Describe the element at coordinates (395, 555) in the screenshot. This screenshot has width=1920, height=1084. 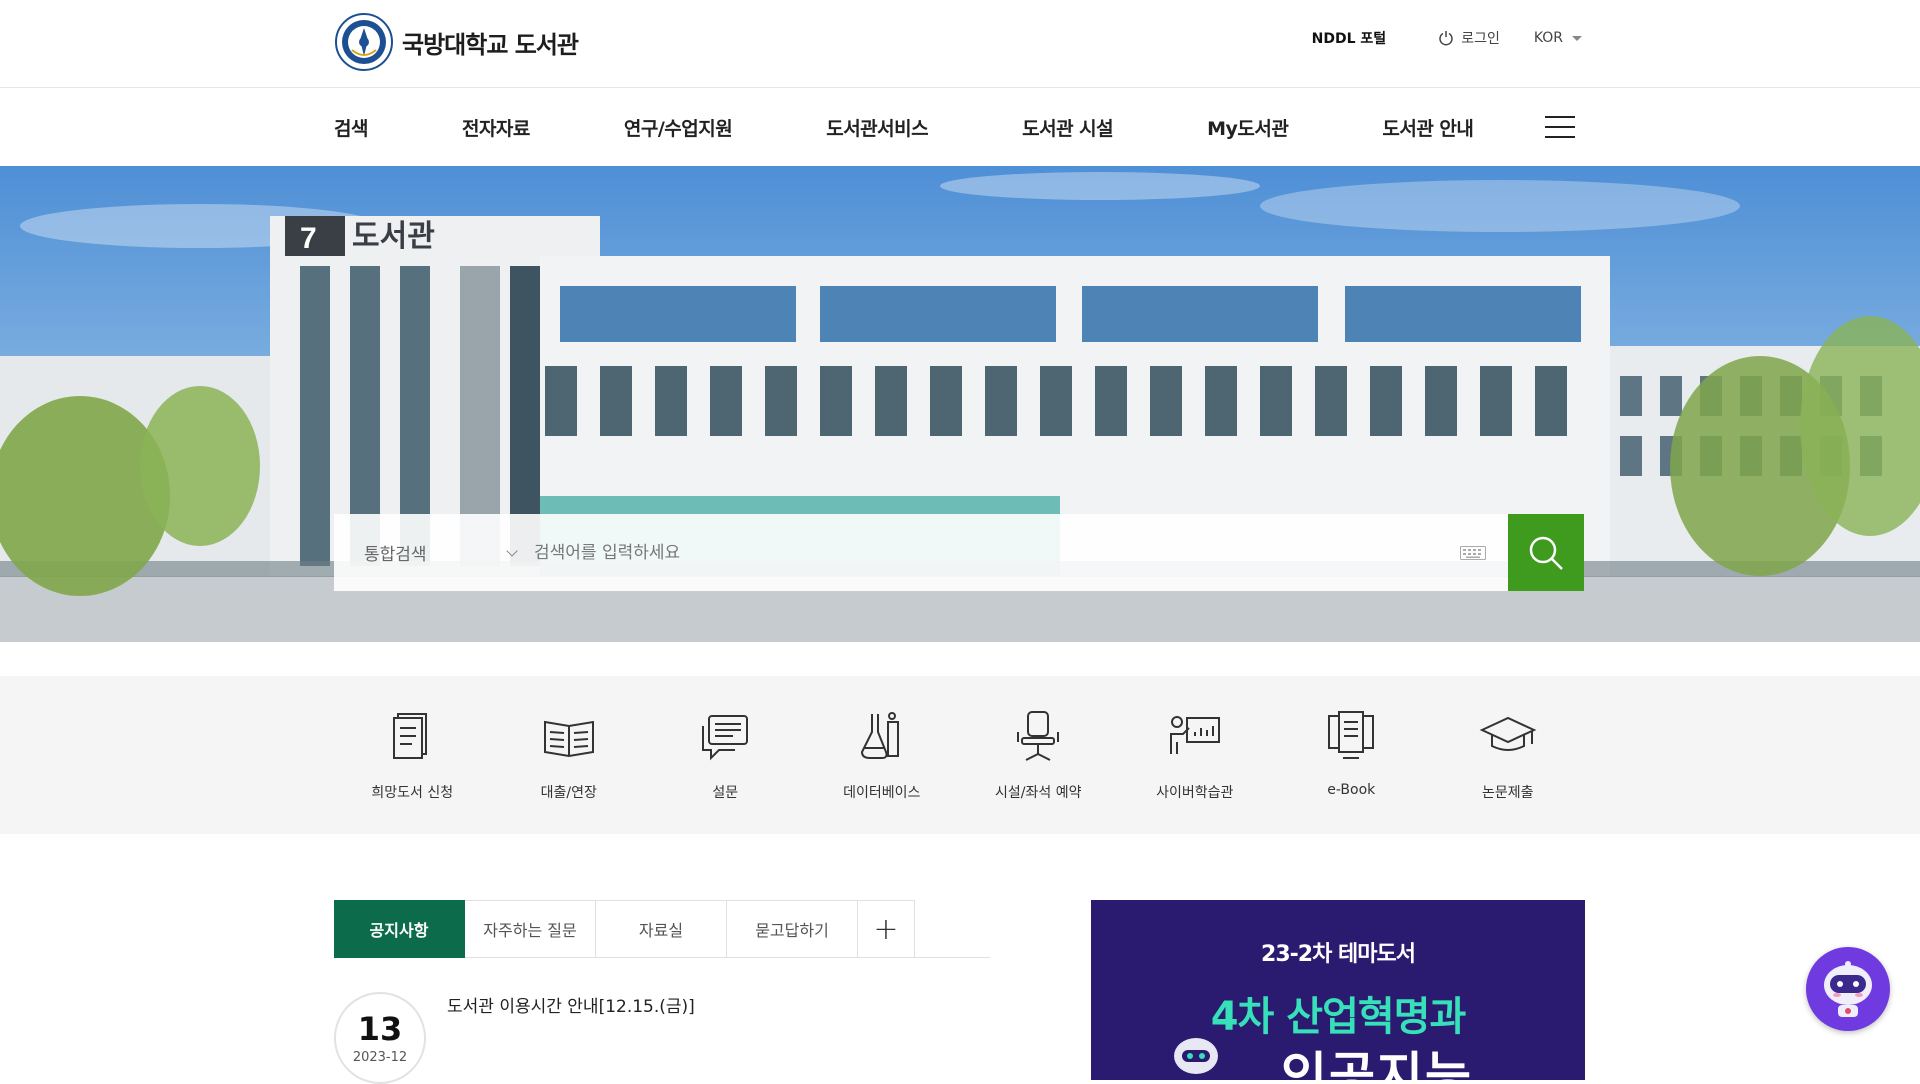
I see `search-scope-value: 통합검색` at that location.